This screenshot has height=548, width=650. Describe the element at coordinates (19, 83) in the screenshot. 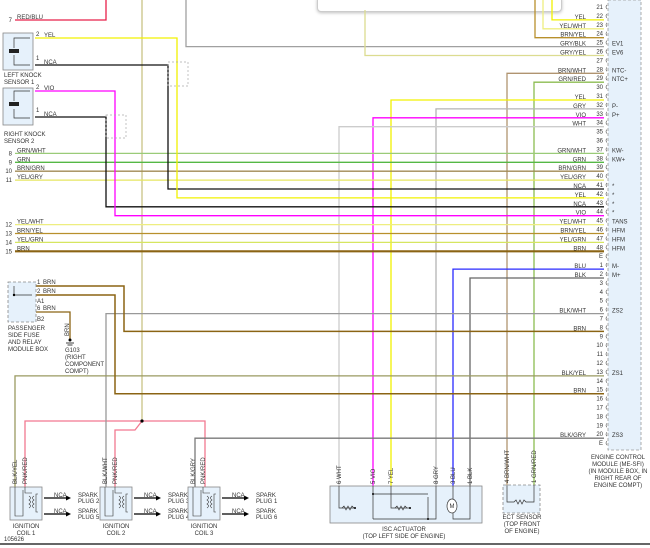

I see `knock-sensor-label: SENSOR 1` at that location.